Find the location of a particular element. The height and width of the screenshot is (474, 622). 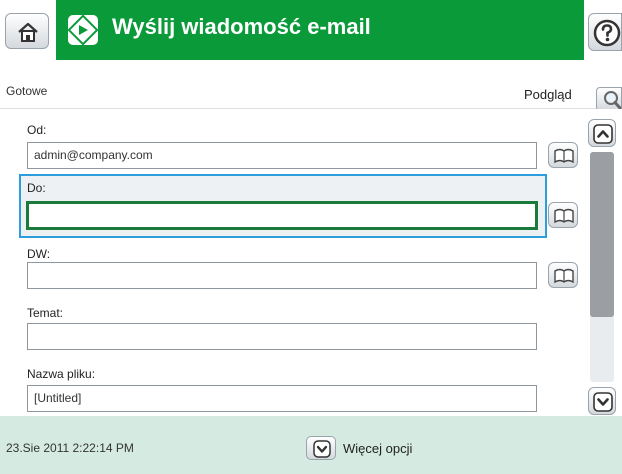

file-name-field: [Untitled] is located at coordinates (282, 398).